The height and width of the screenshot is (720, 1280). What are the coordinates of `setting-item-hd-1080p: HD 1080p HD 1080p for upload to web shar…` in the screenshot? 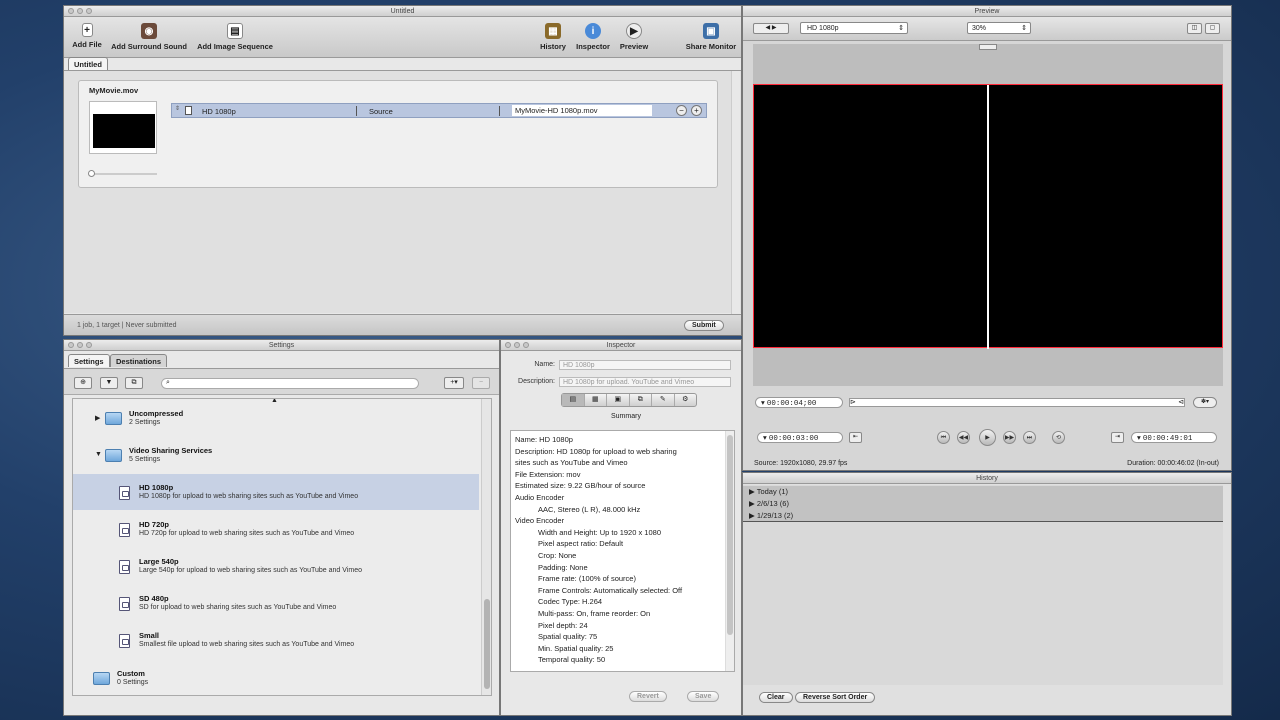 It's located at (276, 492).